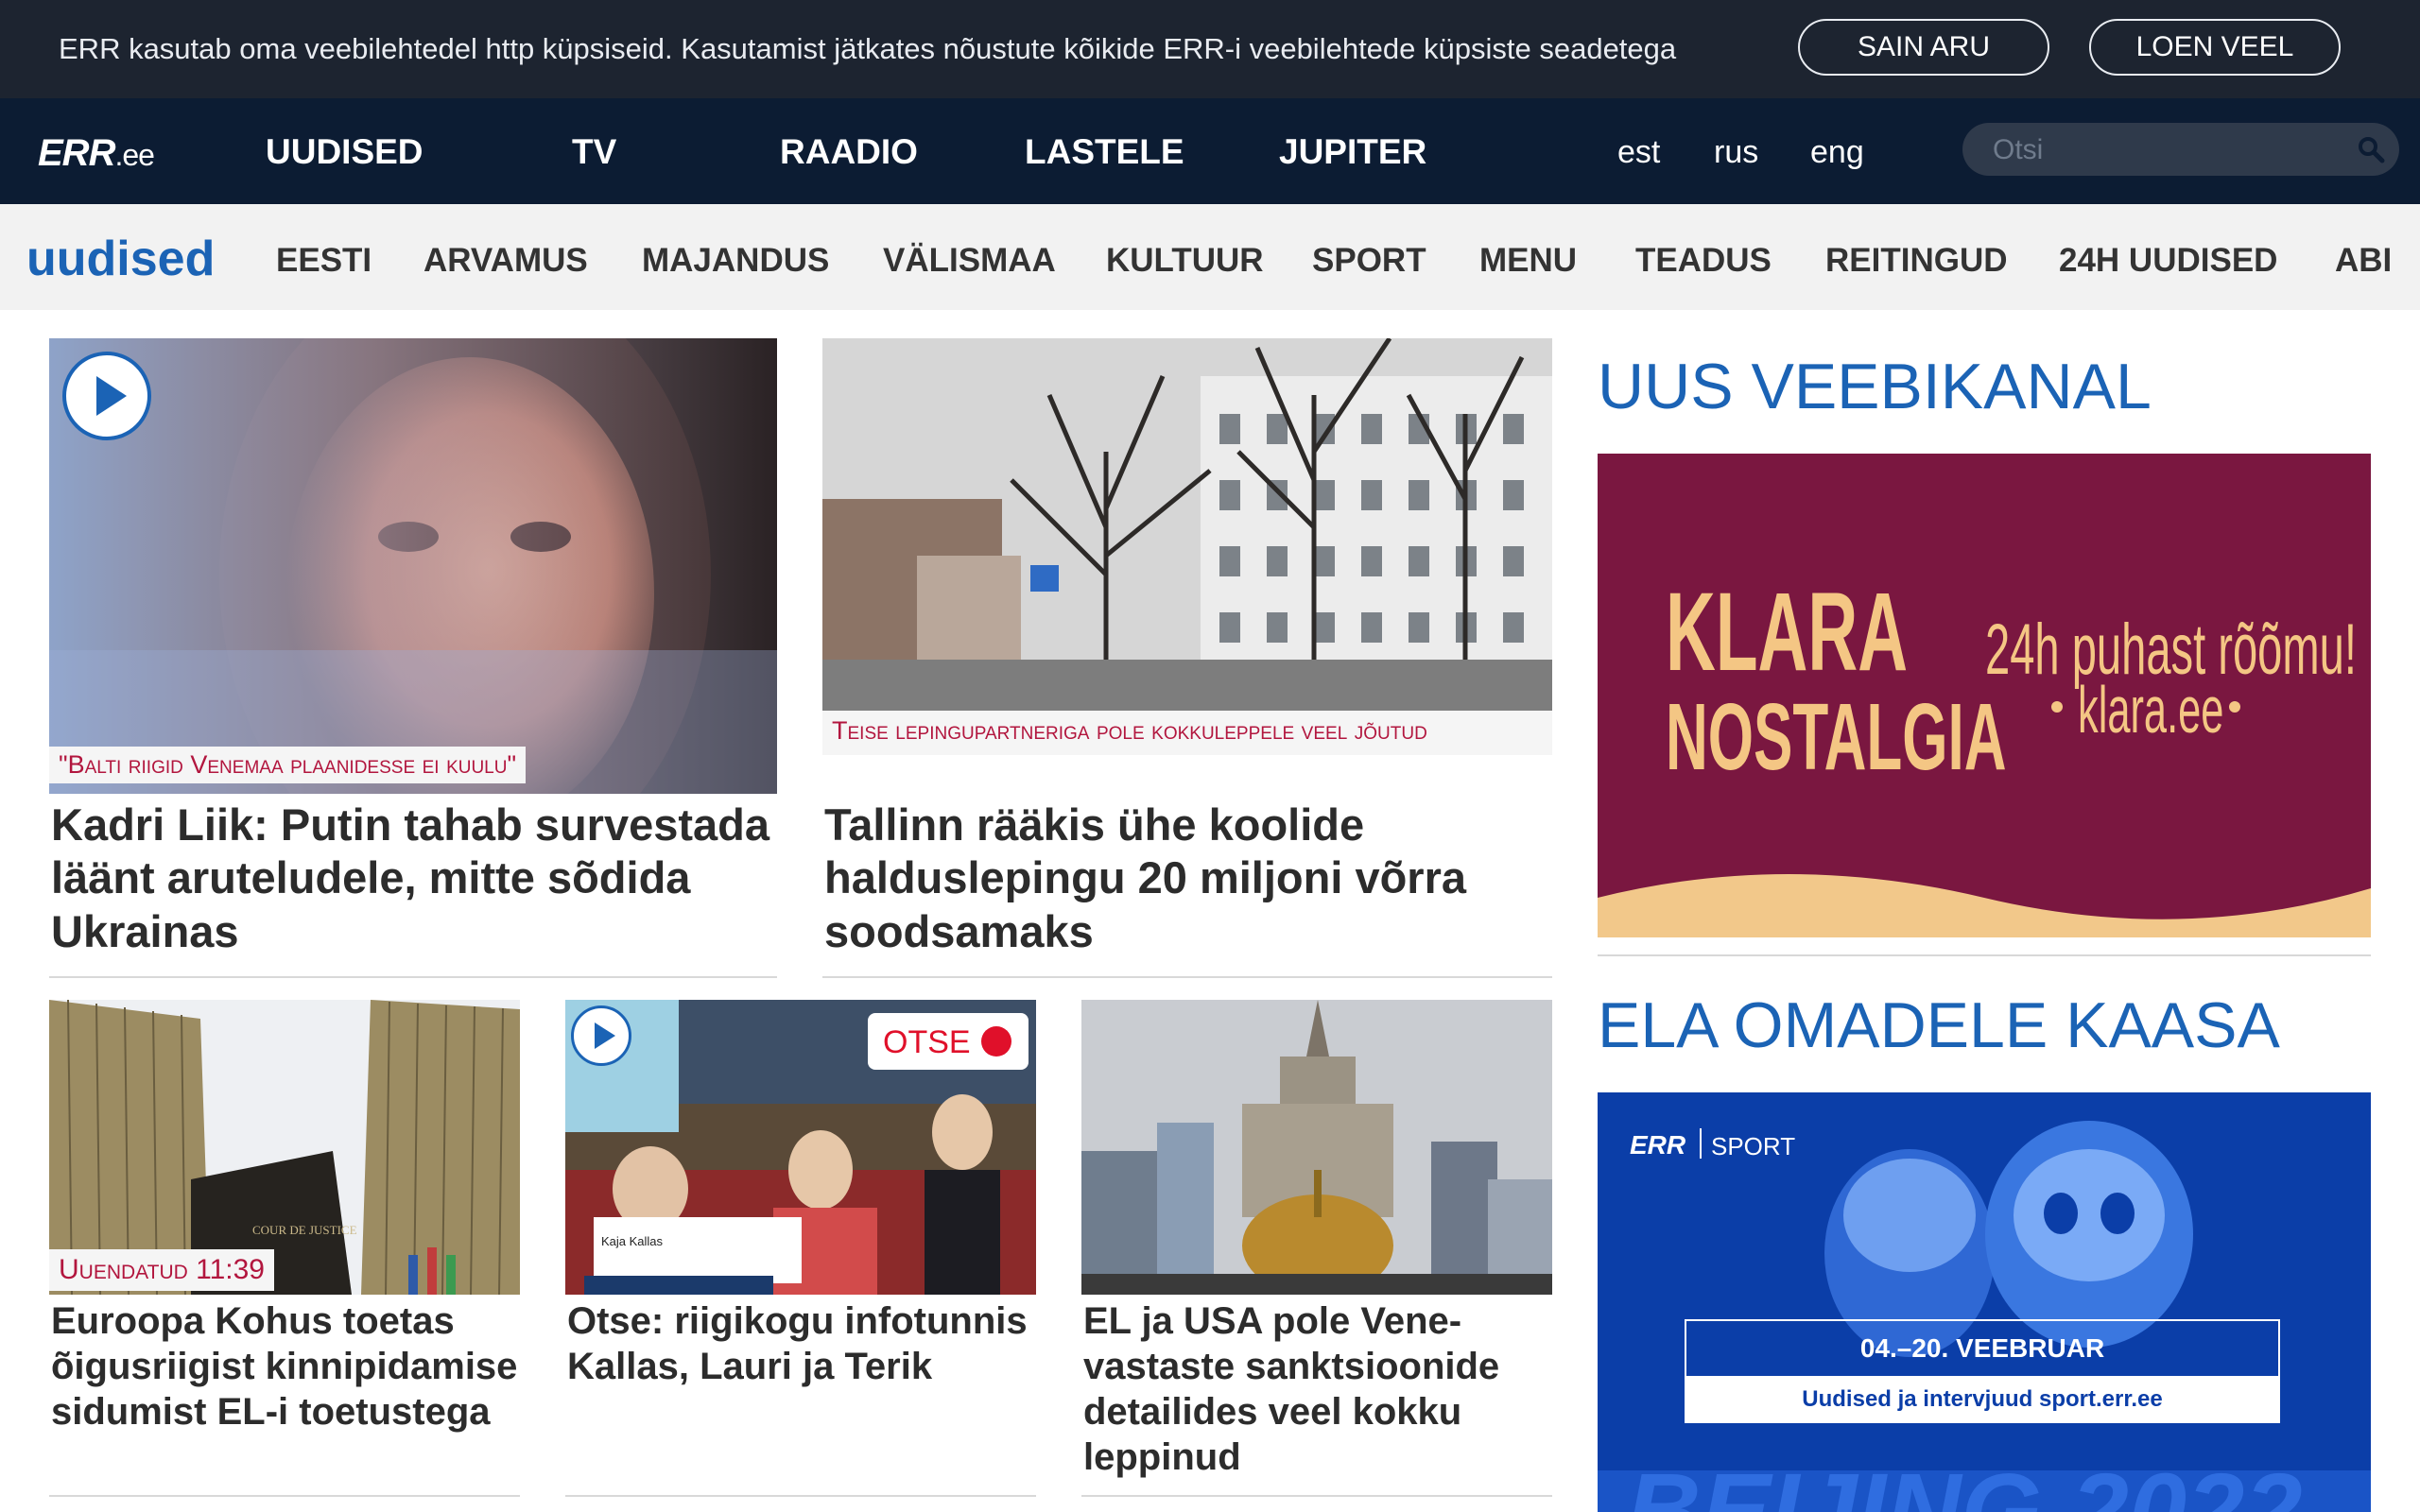 This screenshot has height=1512, width=2420. I want to click on svg-text: COUR DE JUSTICE, so click(304, 1230).